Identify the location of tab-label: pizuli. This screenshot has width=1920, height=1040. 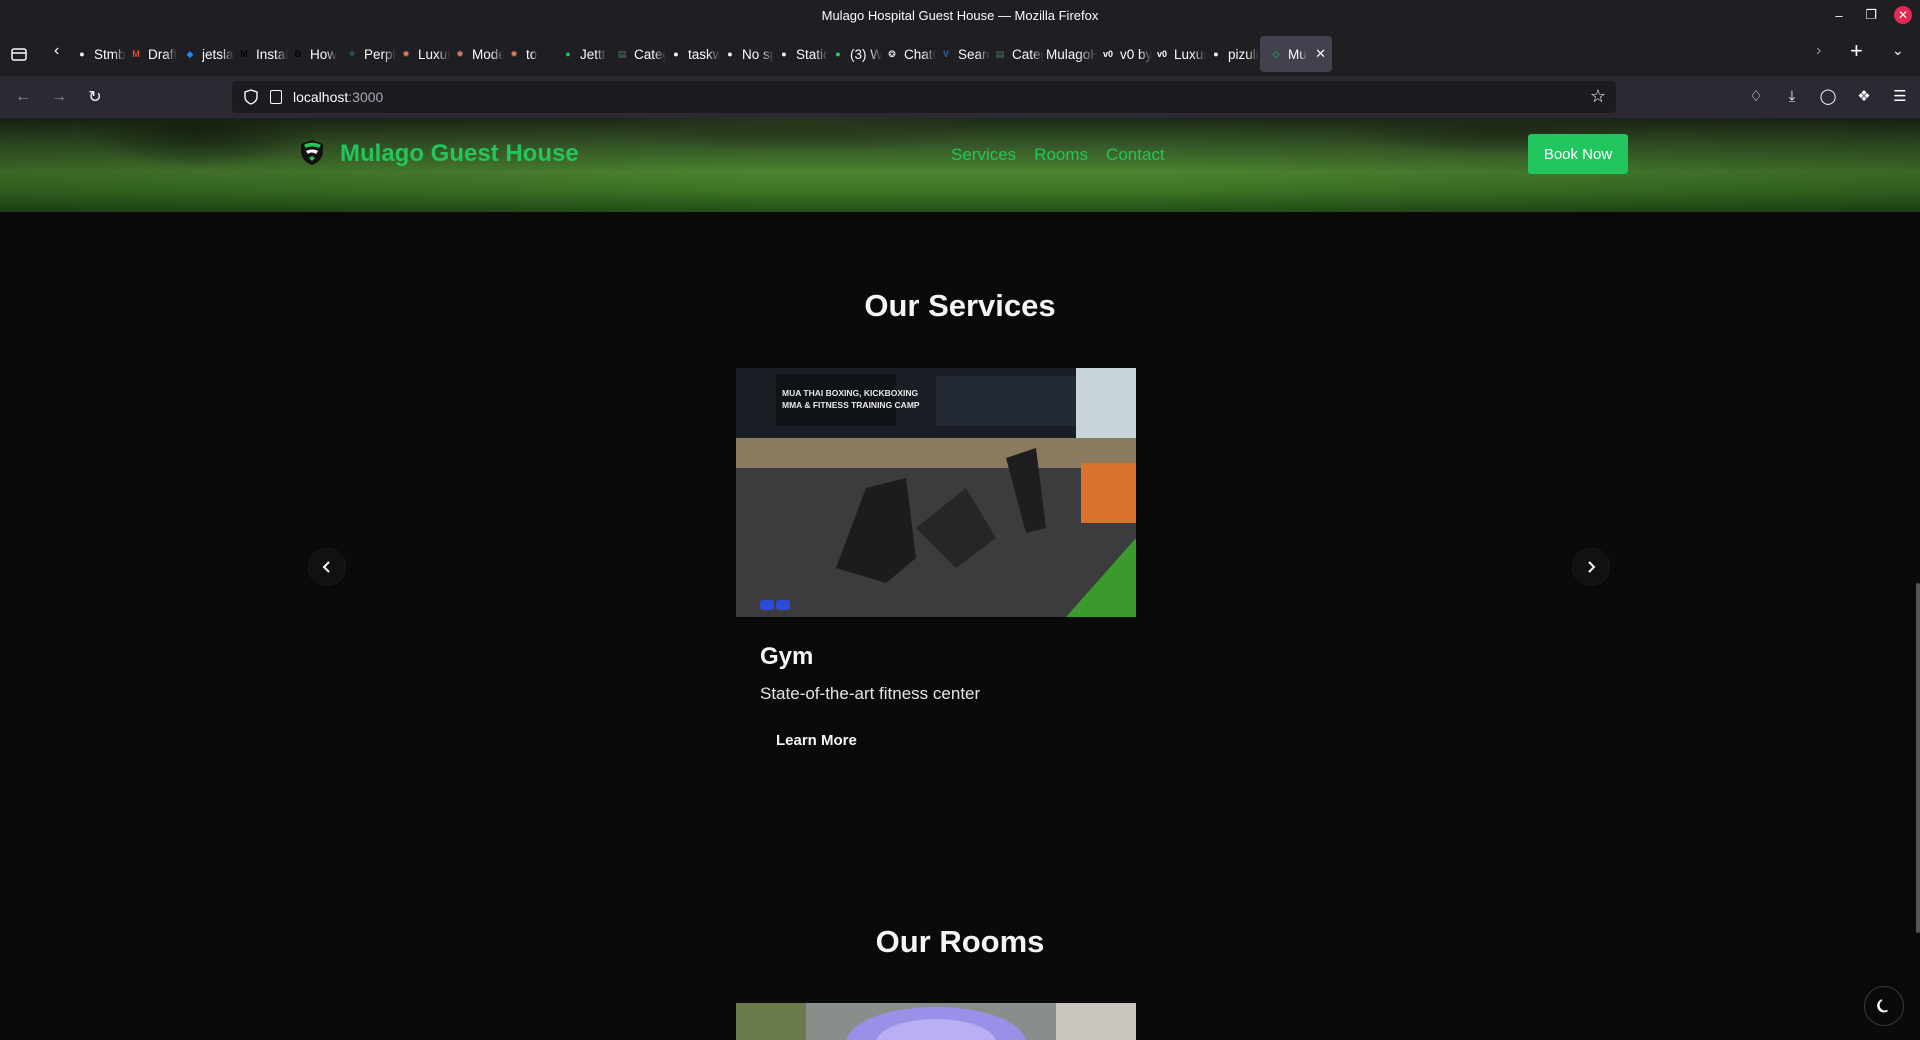
(1243, 54).